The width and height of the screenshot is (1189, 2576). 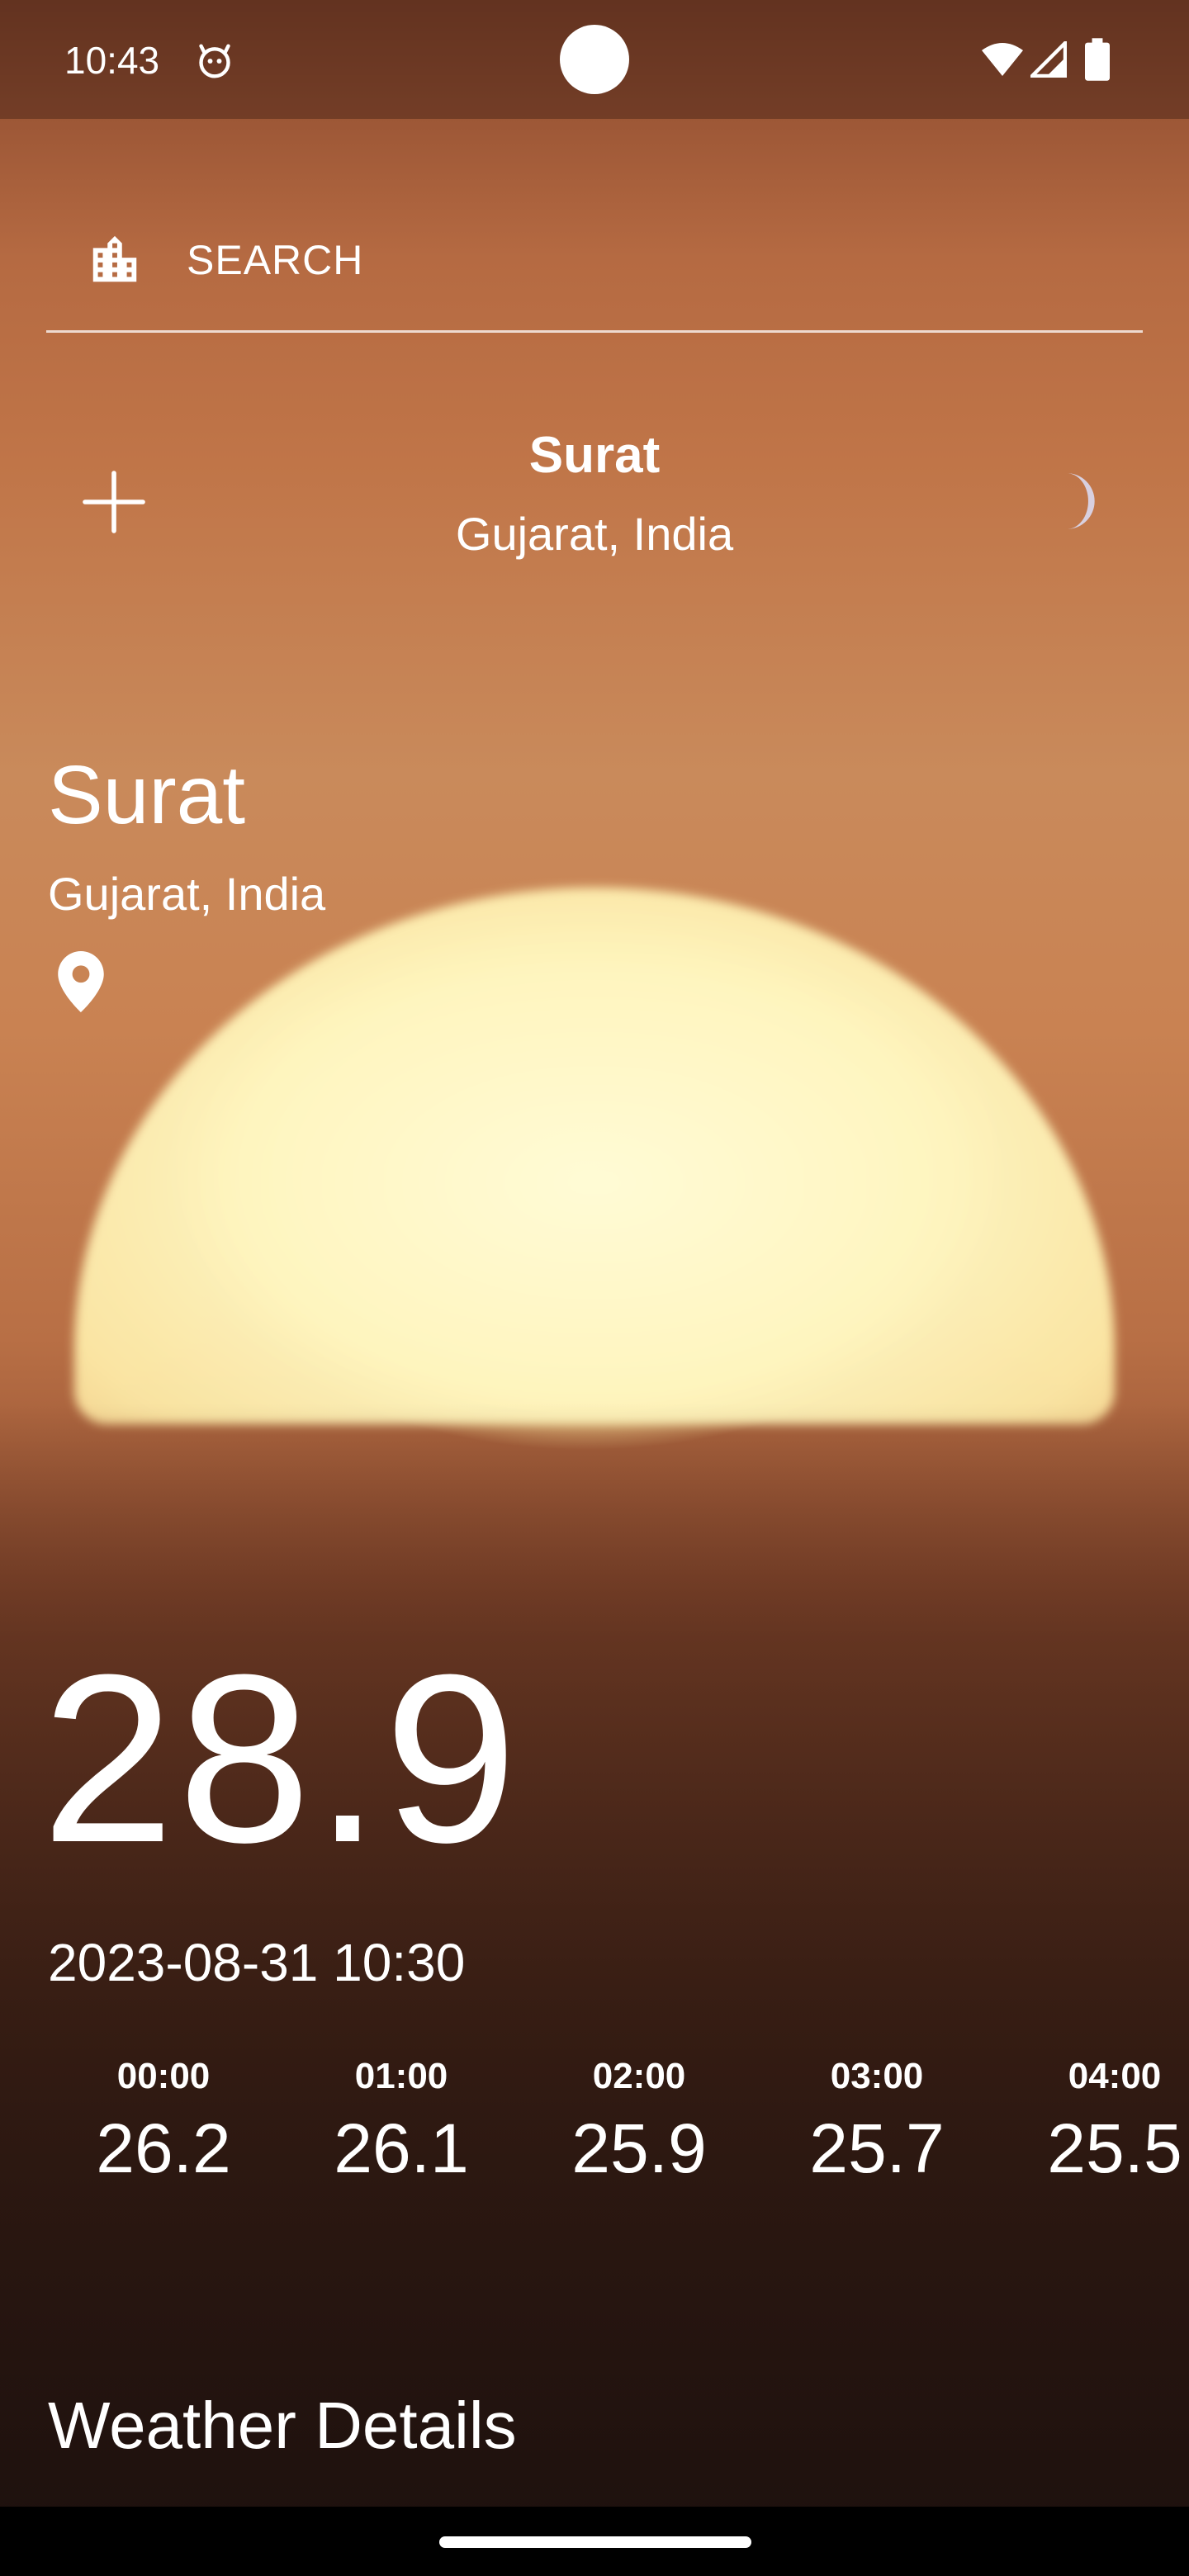 What do you see at coordinates (163, 2148) in the screenshot?
I see `hour-temp: 26.2` at bounding box center [163, 2148].